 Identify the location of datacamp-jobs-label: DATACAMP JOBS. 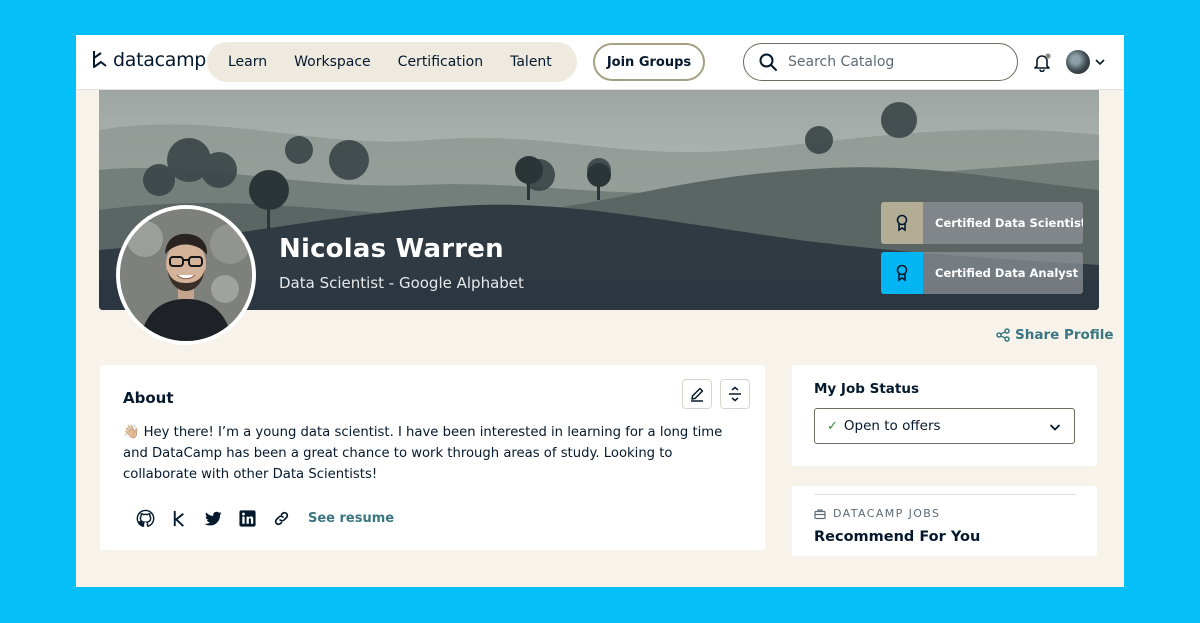
(887, 513).